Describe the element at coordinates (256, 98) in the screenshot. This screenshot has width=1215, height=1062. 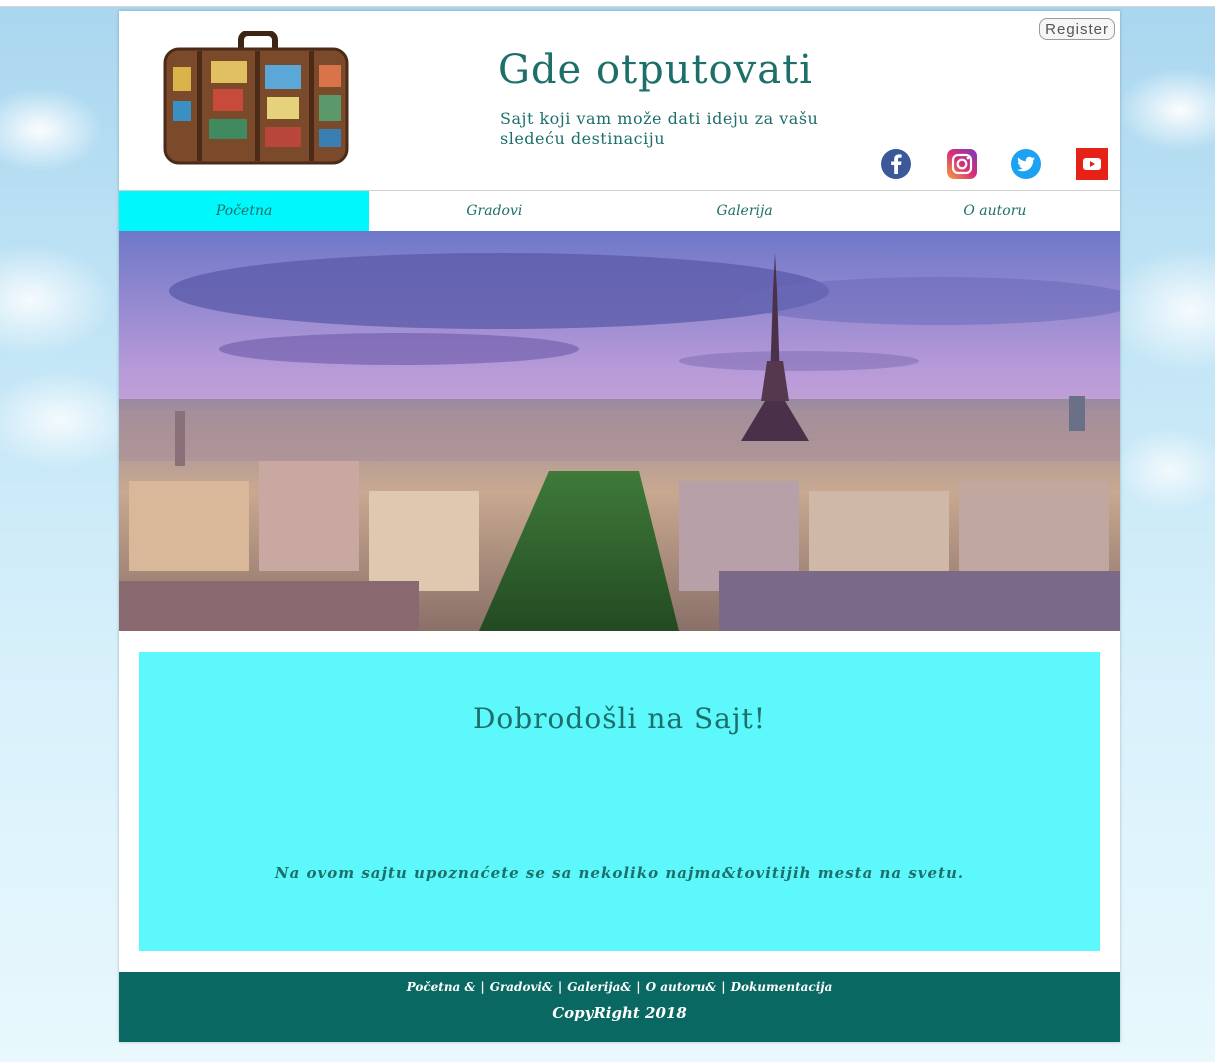
I see `suitcase-logo` at that location.